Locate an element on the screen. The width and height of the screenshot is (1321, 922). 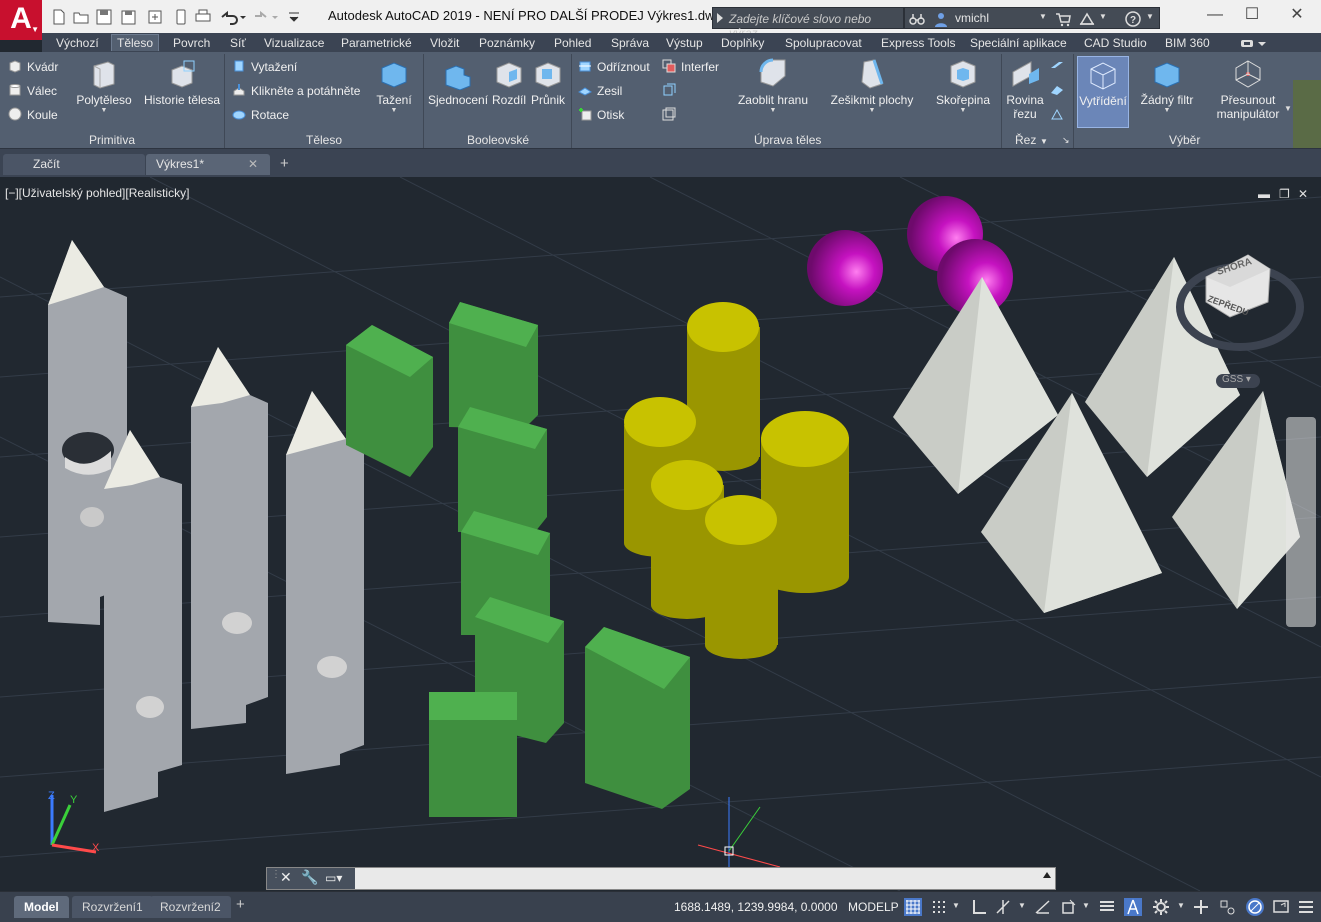
tab-vlozit: Vložit is located at coordinates (444, 43).